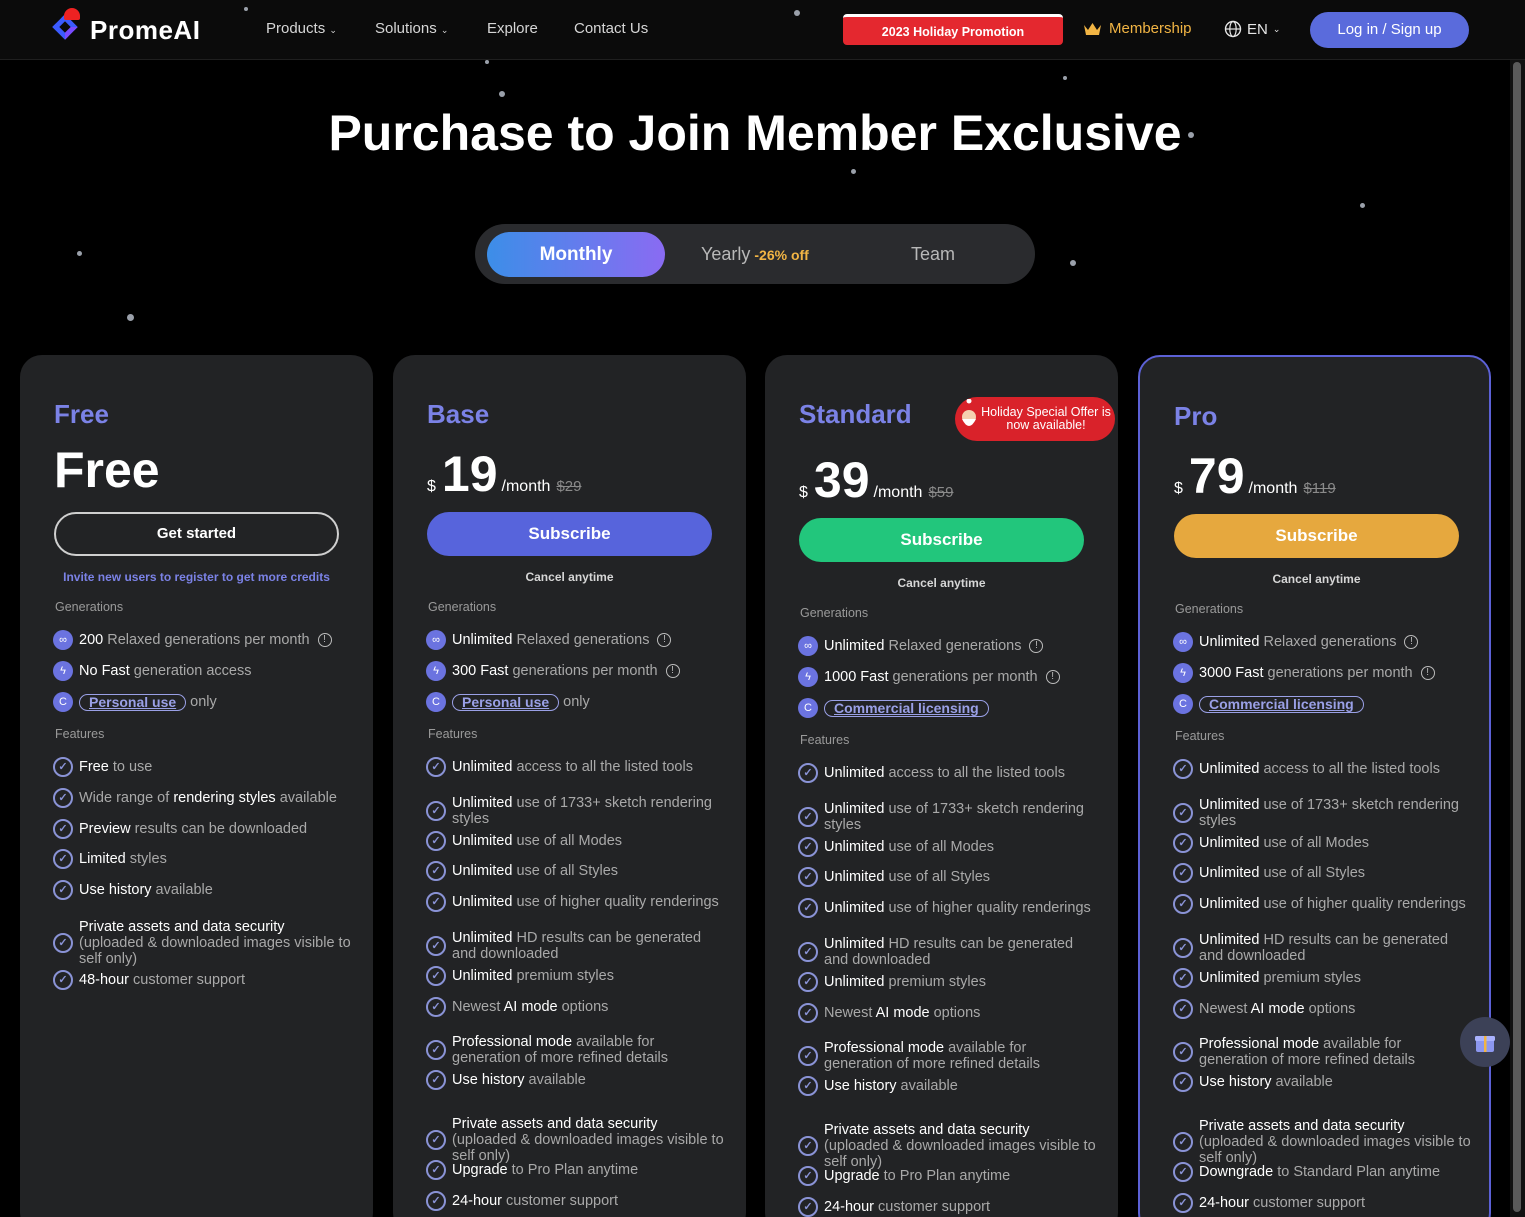  Describe the element at coordinates (203, 829) in the screenshot. I see `feature-item: ✓ Preview results can be downloaded` at that location.